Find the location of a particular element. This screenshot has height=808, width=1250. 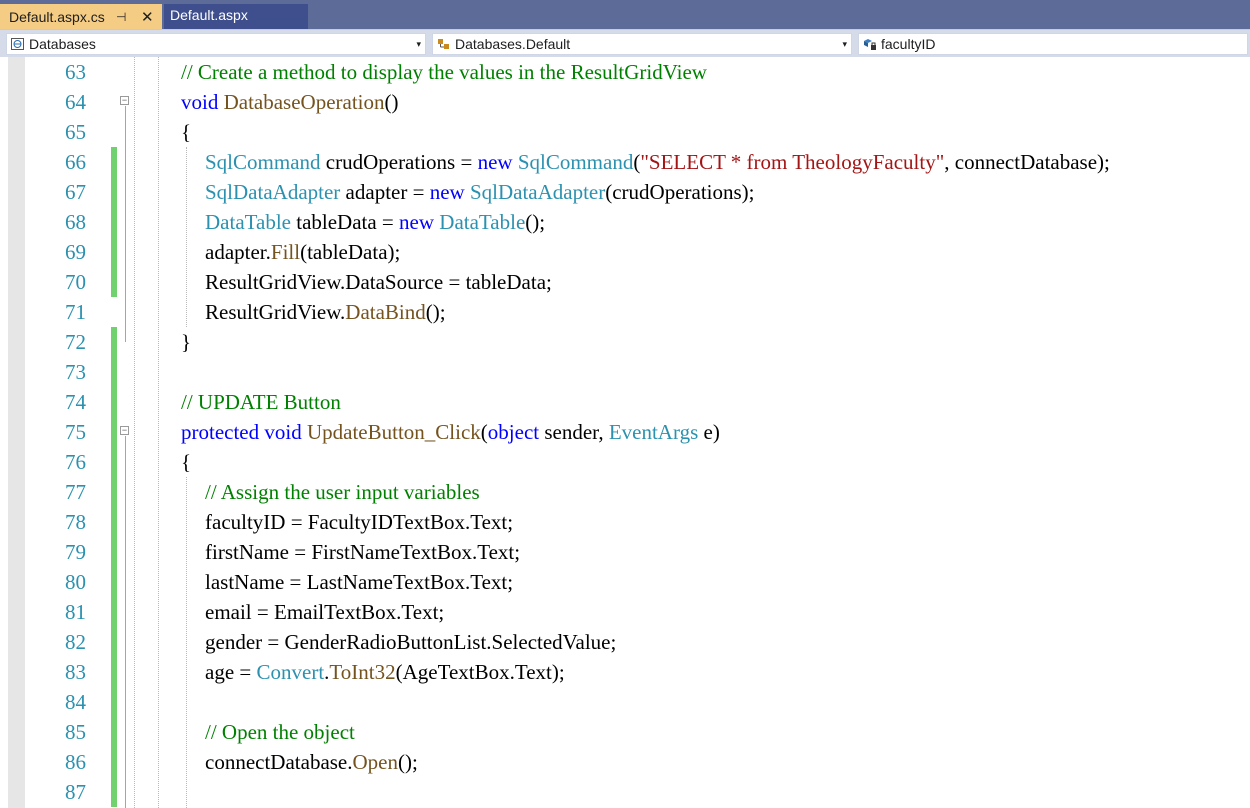

fold-line is located at coordinates (125, 622).